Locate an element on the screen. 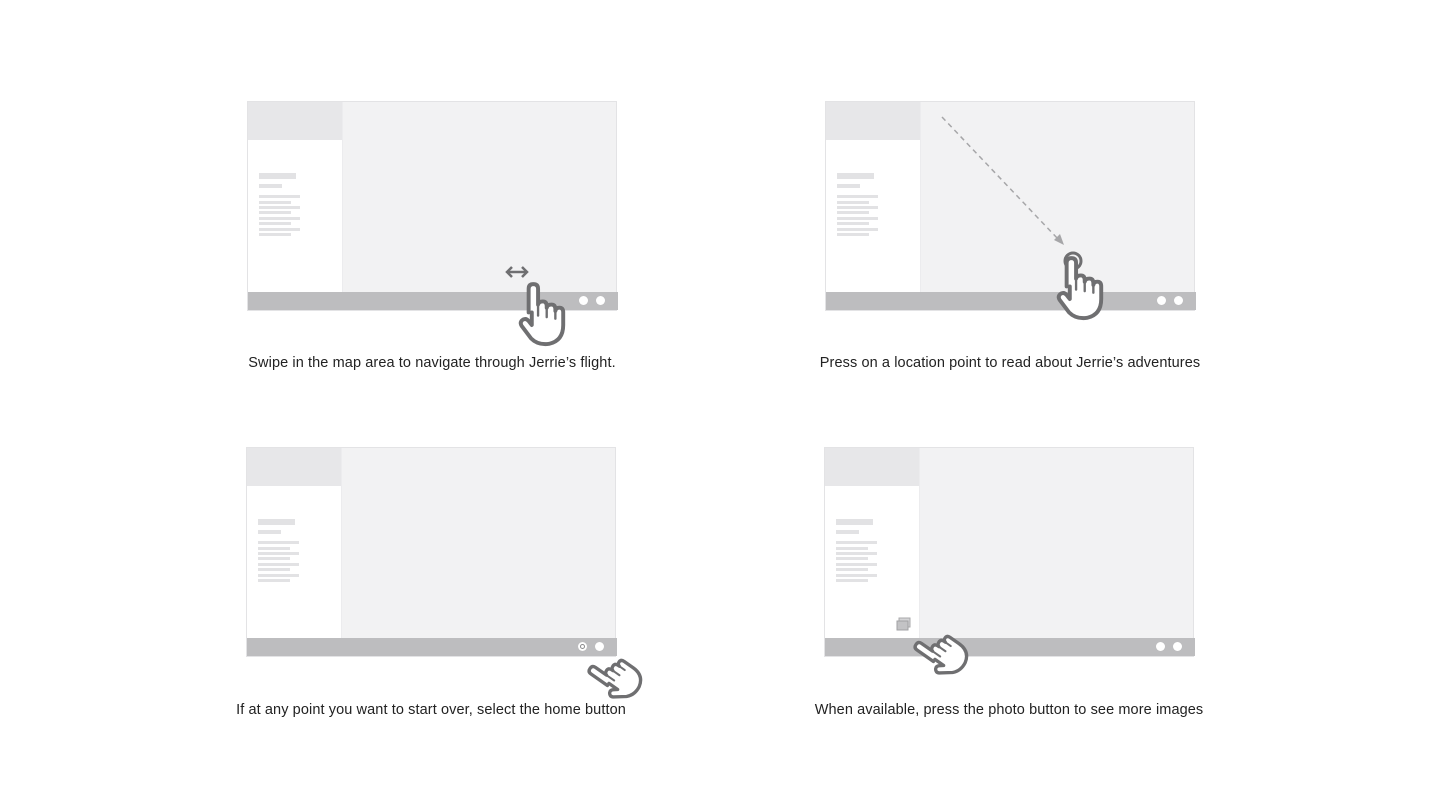  swipe-arrows-icon is located at coordinates (517, 272).